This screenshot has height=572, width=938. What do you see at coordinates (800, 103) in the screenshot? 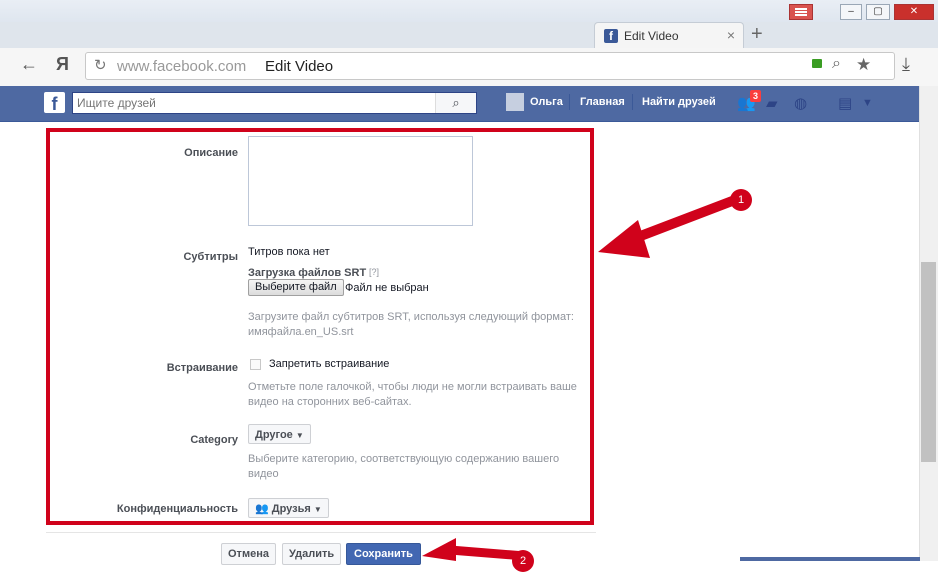
I see `notifications-globe-icon: ◍` at bounding box center [800, 103].